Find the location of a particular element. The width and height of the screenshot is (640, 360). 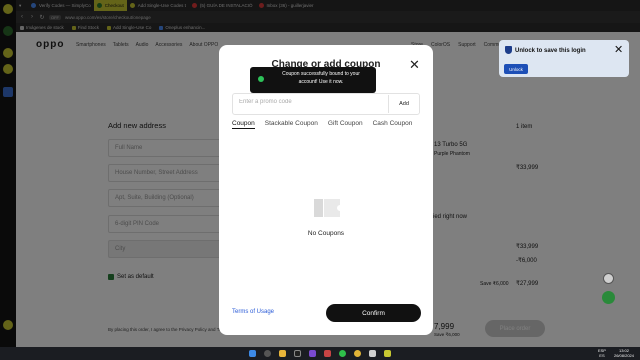

promo-code-input is located at coordinates (309, 102).